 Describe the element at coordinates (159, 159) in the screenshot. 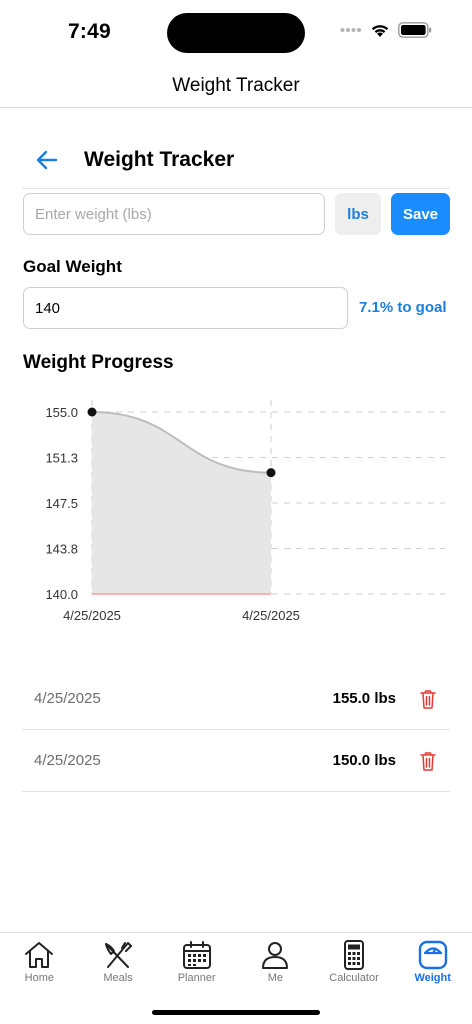

I see `page-title: Weight Tracker` at that location.